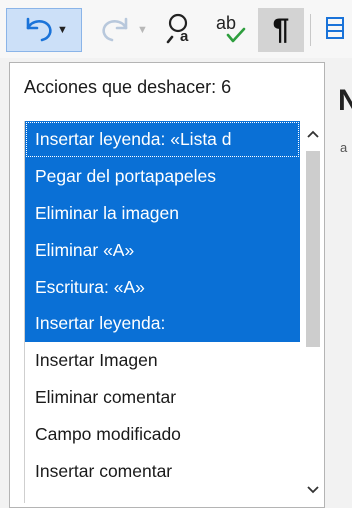 This screenshot has width=352, height=508. What do you see at coordinates (313, 249) in the screenshot?
I see `scrollbar-thumb` at bounding box center [313, 249].